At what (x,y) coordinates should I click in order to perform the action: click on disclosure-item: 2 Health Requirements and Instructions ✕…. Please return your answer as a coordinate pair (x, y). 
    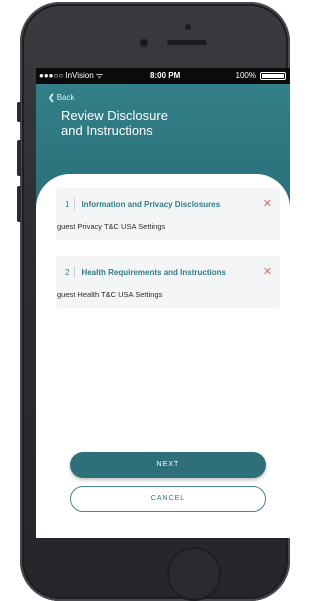
    Looking at the image, I should click on (168, 282).